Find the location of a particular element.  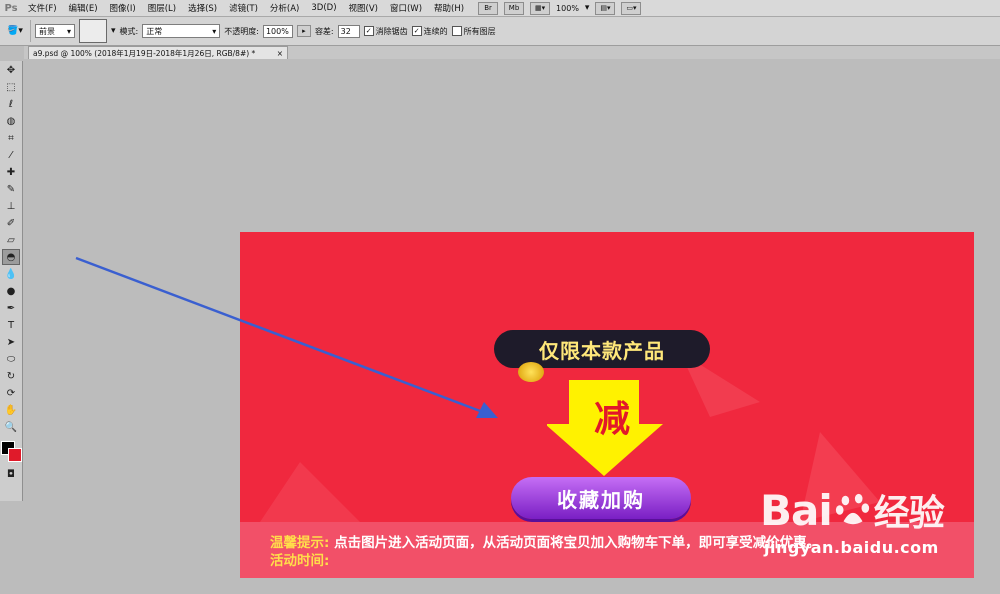

history-brush-icon: ✐ is located at coordinates (11, 223).